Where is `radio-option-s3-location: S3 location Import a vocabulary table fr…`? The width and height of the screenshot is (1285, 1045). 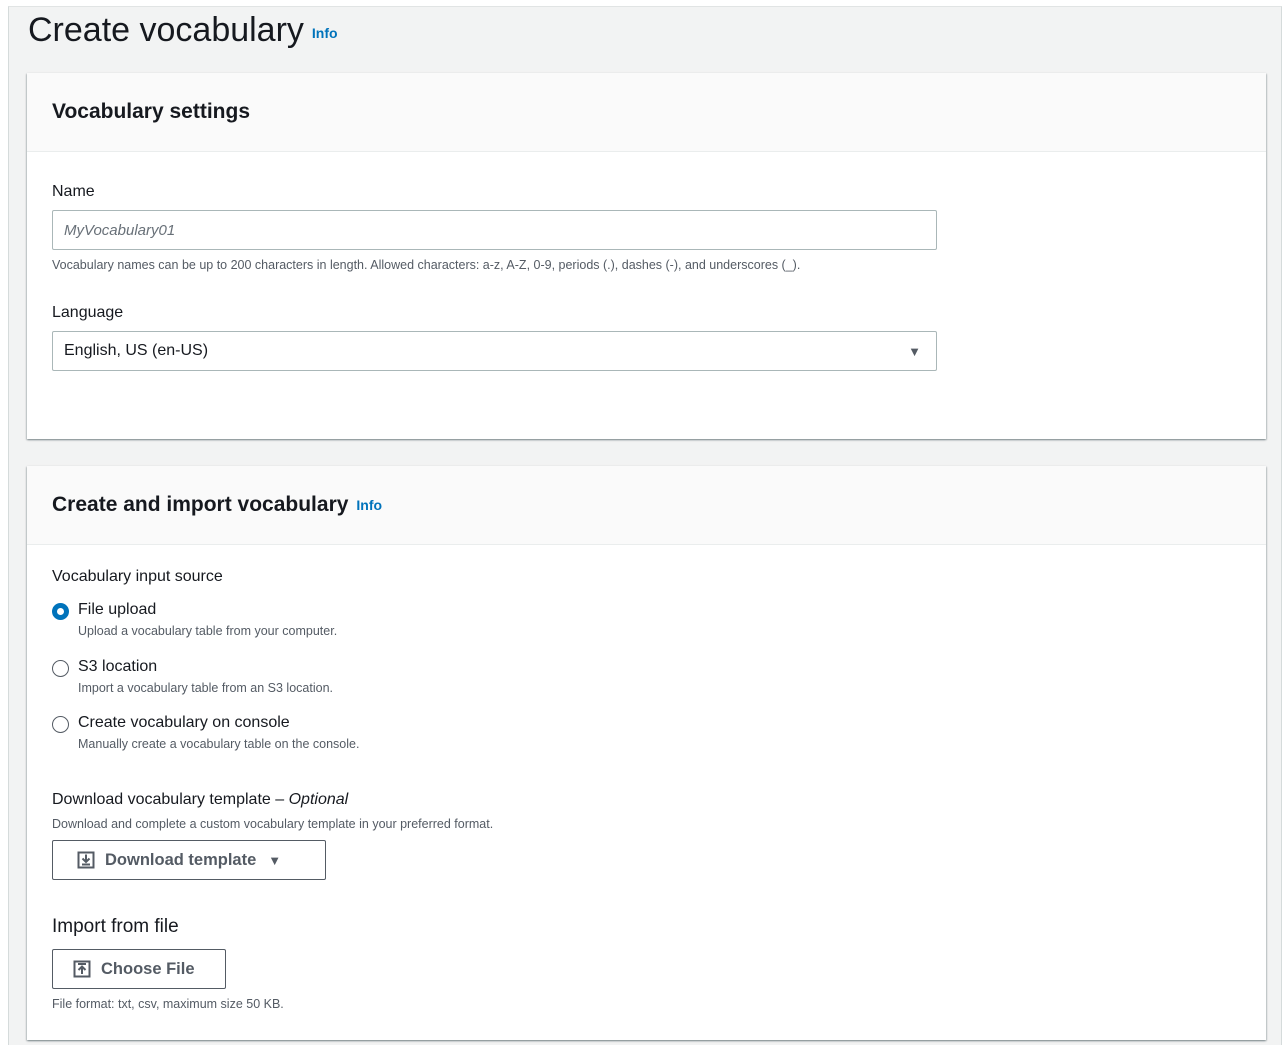
radio-option-s3-location: S3 location Import a vocabulary table fr… is located at coordinates (192, 676).